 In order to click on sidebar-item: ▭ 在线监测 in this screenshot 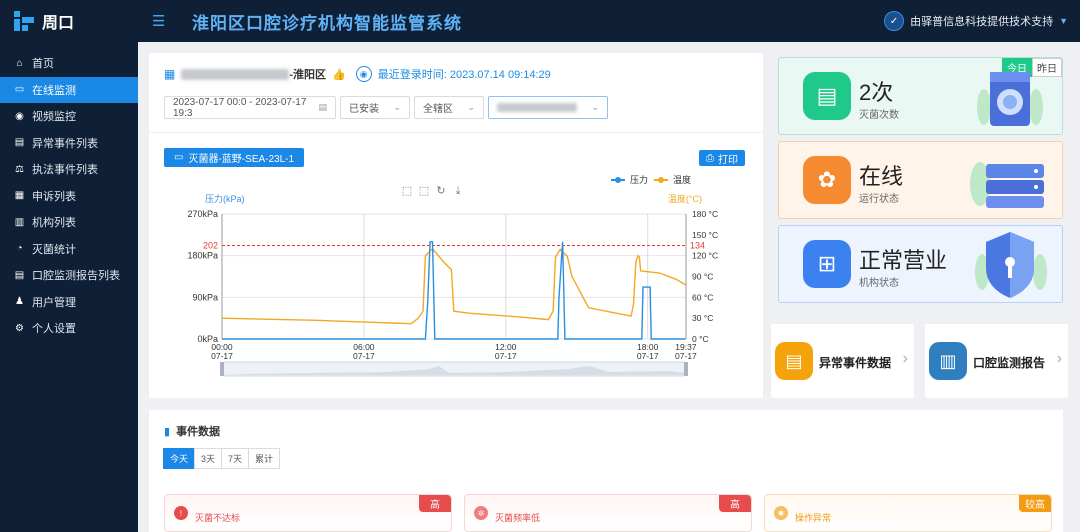, I will do `click(69, 89)`.